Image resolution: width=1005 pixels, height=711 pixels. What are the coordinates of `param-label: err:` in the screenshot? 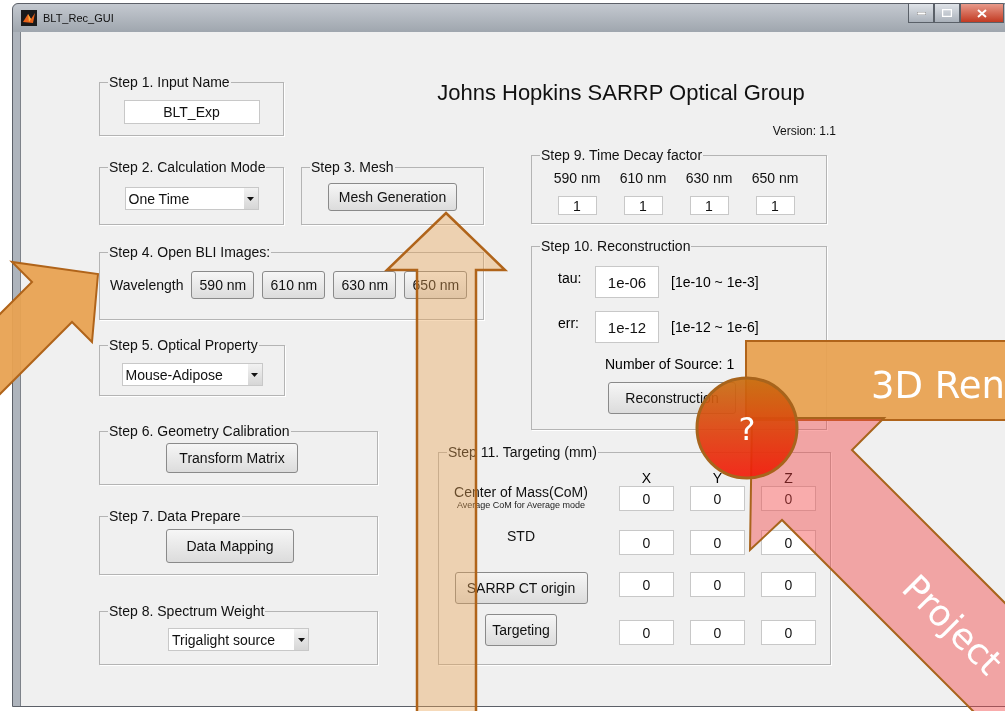 It's located at (569, 323).